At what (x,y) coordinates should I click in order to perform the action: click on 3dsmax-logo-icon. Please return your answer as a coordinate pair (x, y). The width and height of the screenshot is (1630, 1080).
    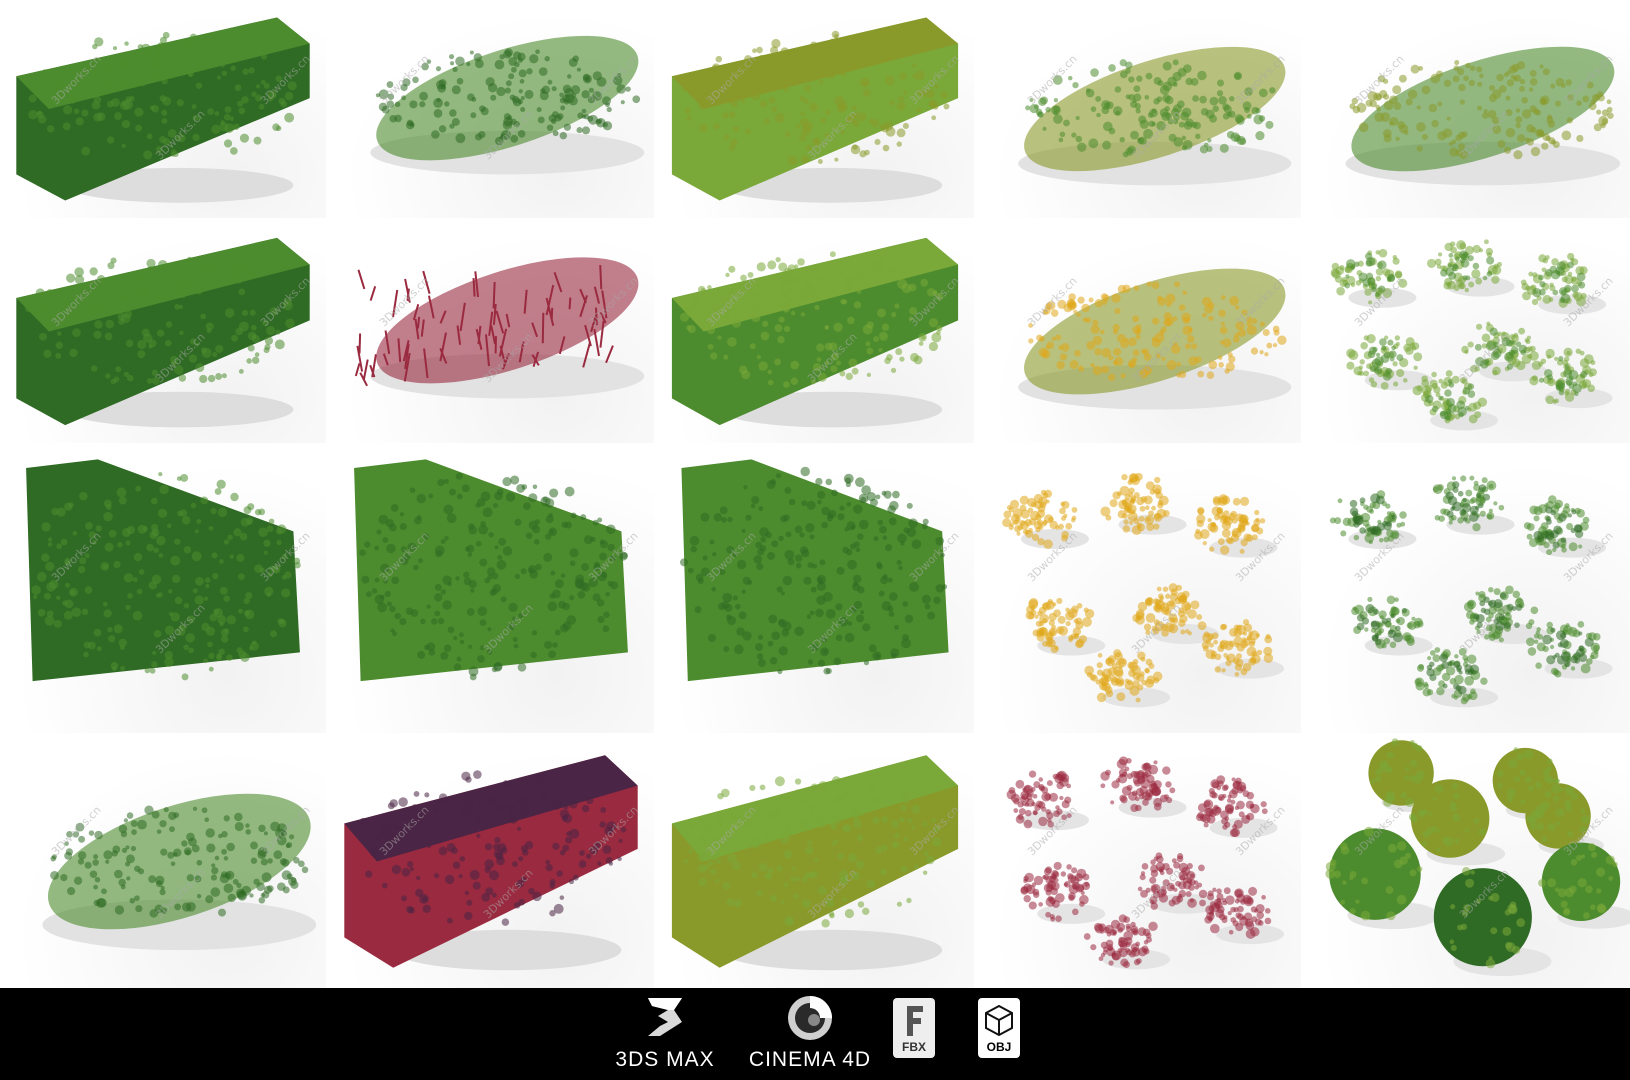
    Looking at the image, I should click on (665, 1017).